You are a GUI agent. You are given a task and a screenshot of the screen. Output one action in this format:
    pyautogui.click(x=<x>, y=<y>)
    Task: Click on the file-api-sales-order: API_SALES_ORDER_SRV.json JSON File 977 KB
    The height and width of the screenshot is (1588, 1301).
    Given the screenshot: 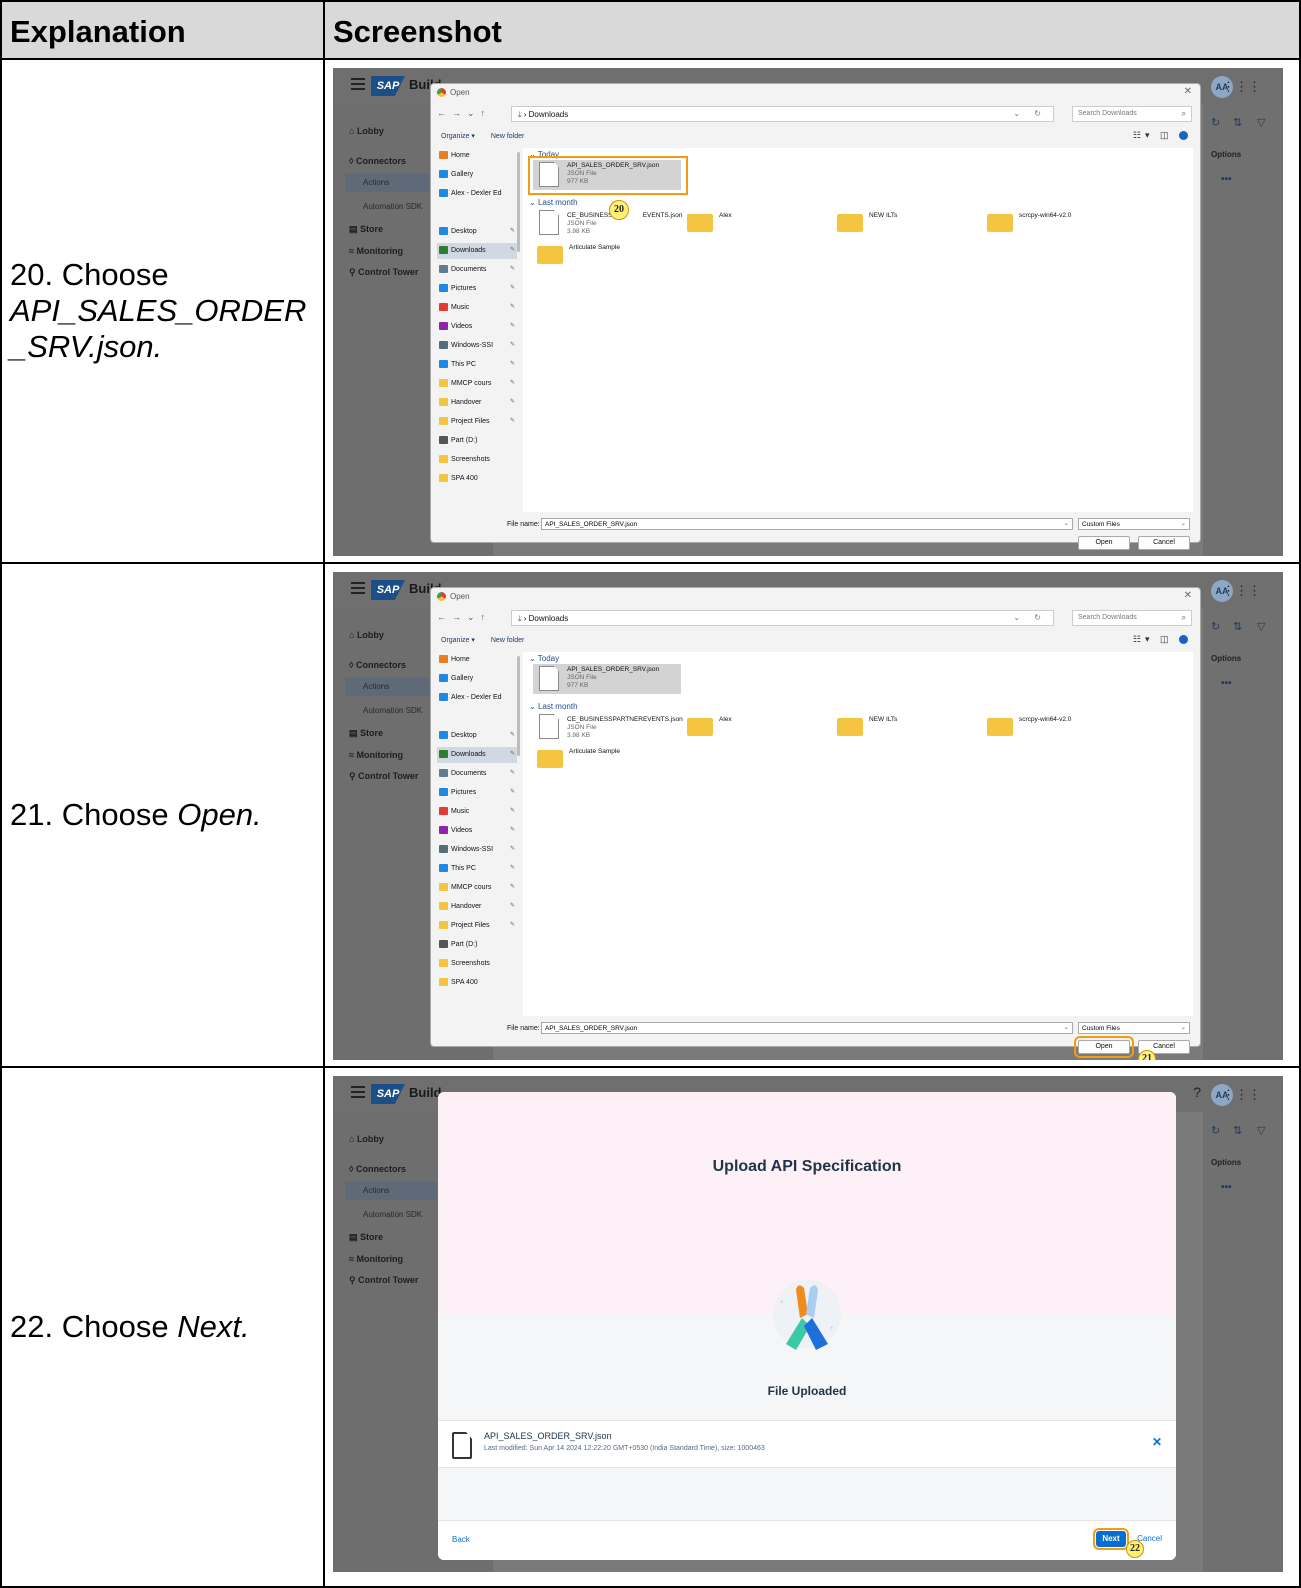 What is the action you would take?
    pyautogui.click(x=607, y=679)
    